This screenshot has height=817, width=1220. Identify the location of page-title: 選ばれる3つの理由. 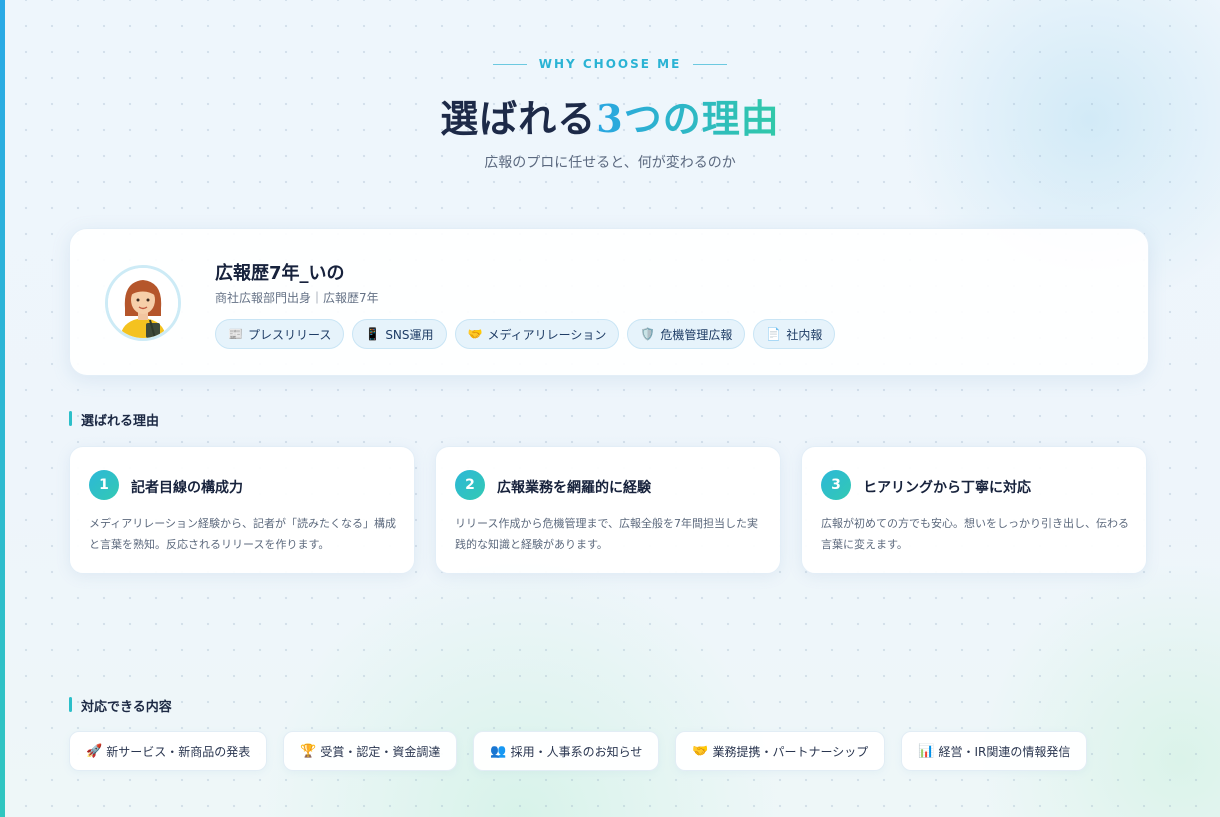
(610, 115).